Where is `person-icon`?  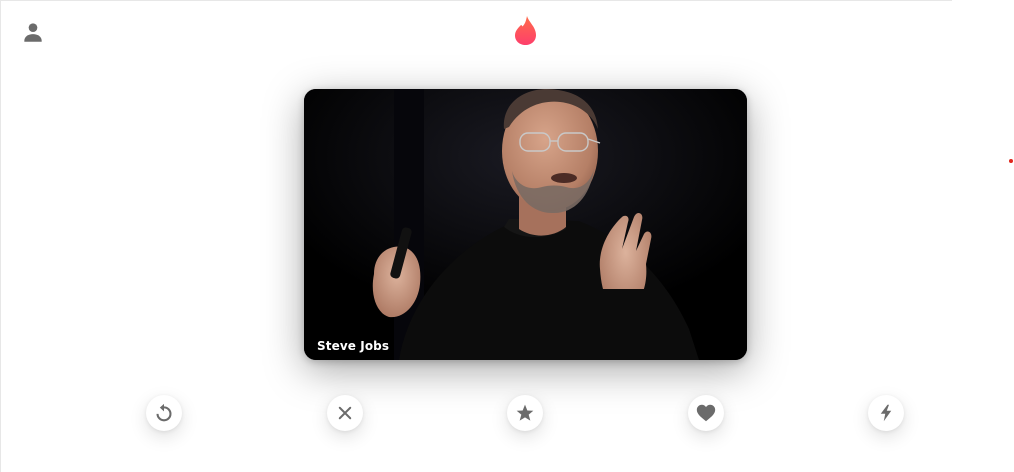 person-icon is located at coordinates (33, 32).